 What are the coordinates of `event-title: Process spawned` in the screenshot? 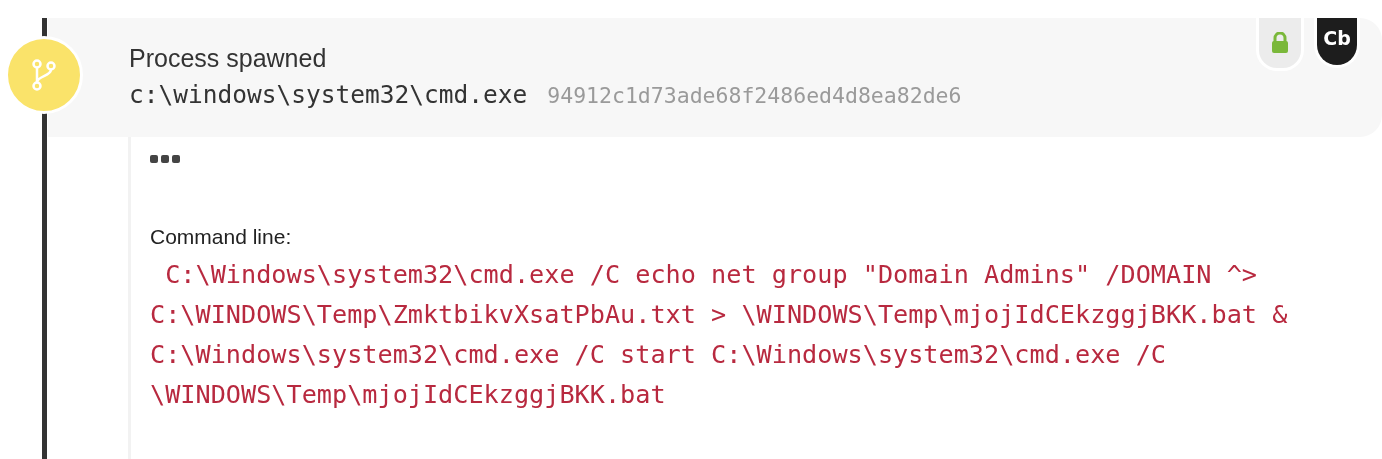 It's located at (228, 58).